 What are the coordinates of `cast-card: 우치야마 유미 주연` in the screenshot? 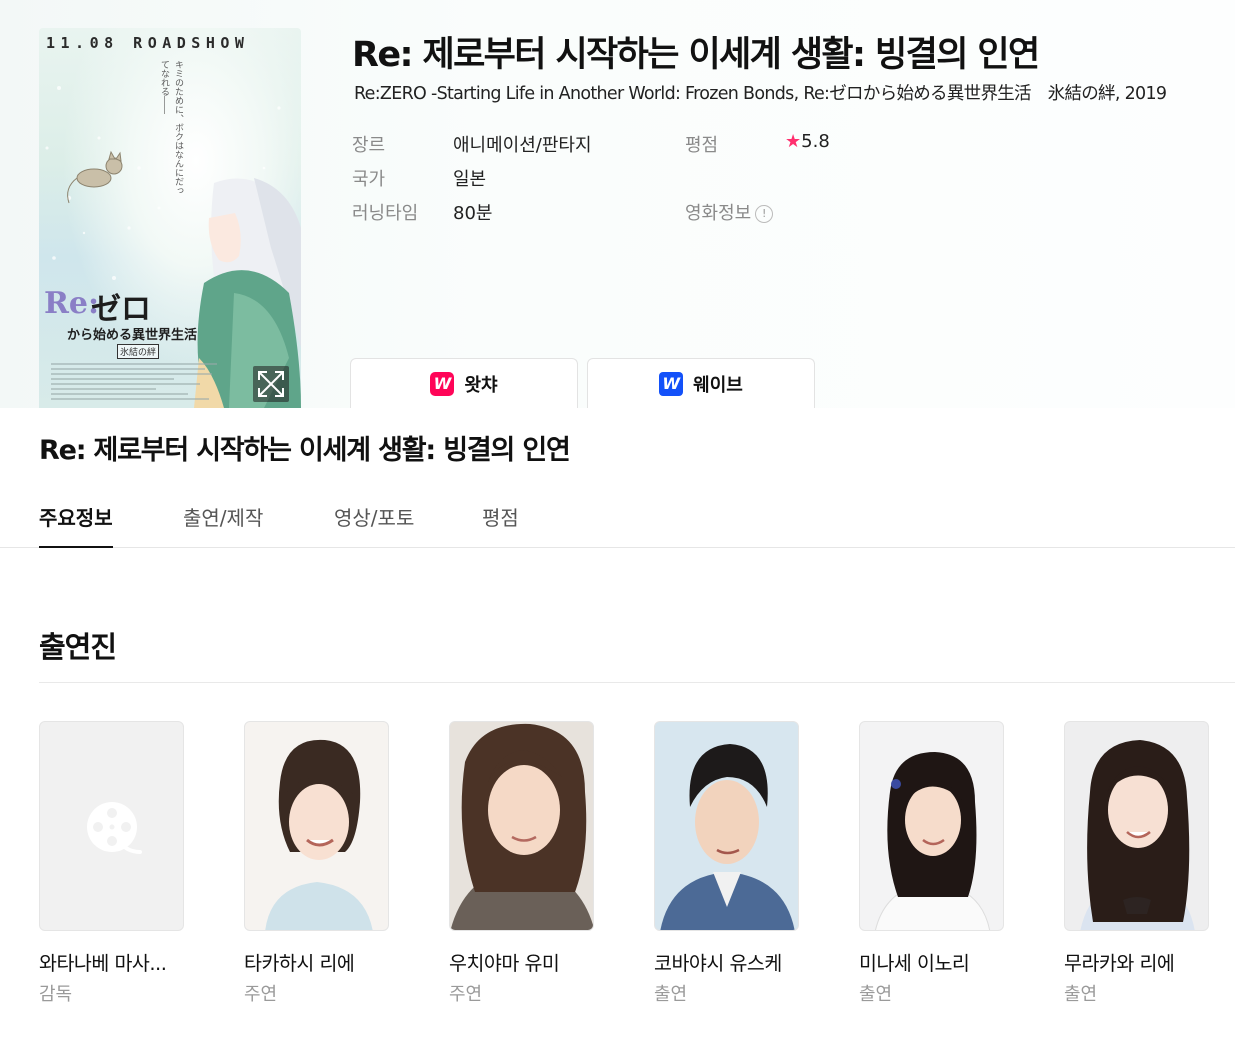 It's located at (521, 863).